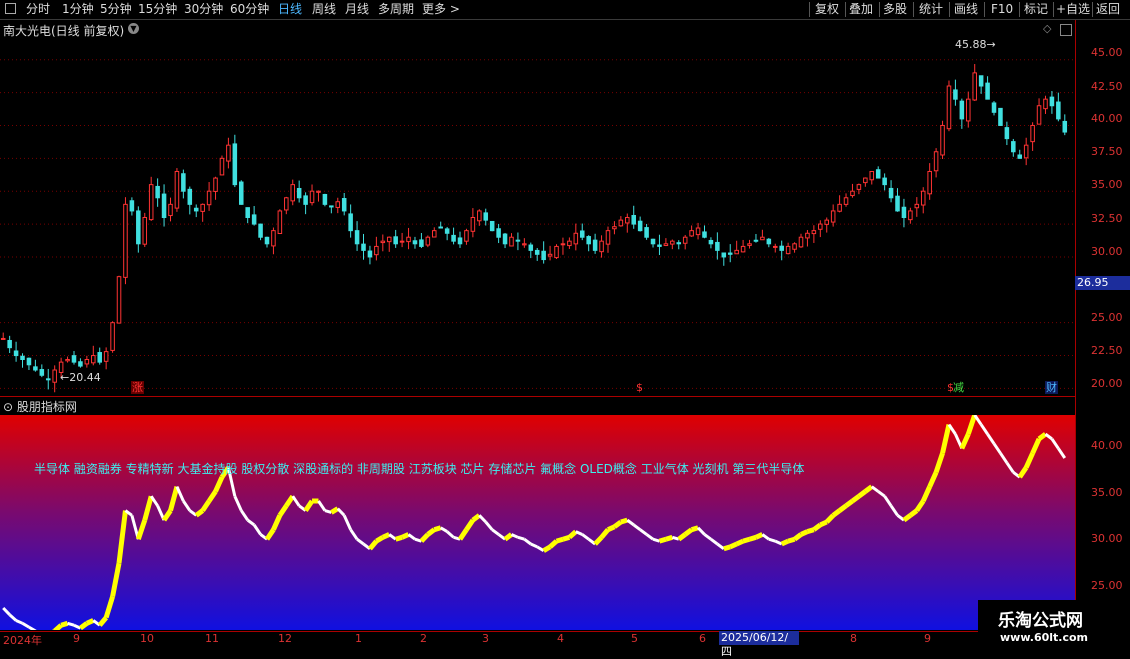 This screenshot has height=659, width=1130. I want to click on mark-button: 标记, so click(1036, 9).